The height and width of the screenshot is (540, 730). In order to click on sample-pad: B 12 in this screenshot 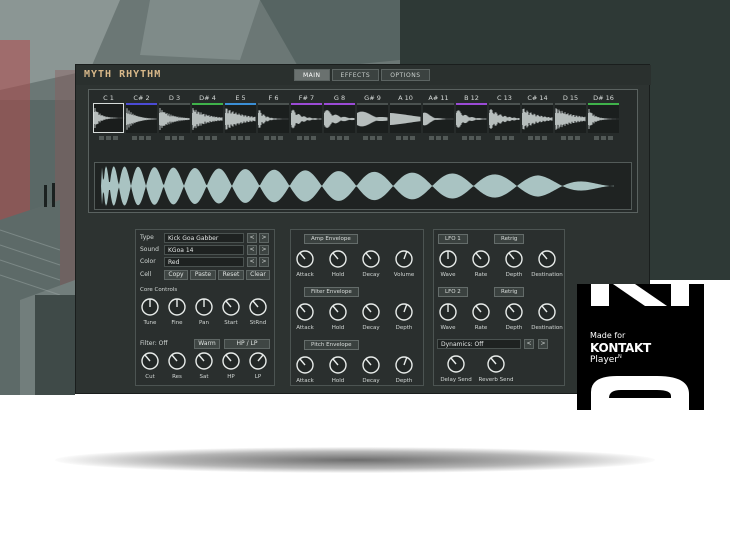, I will do `click(471, 117)`.